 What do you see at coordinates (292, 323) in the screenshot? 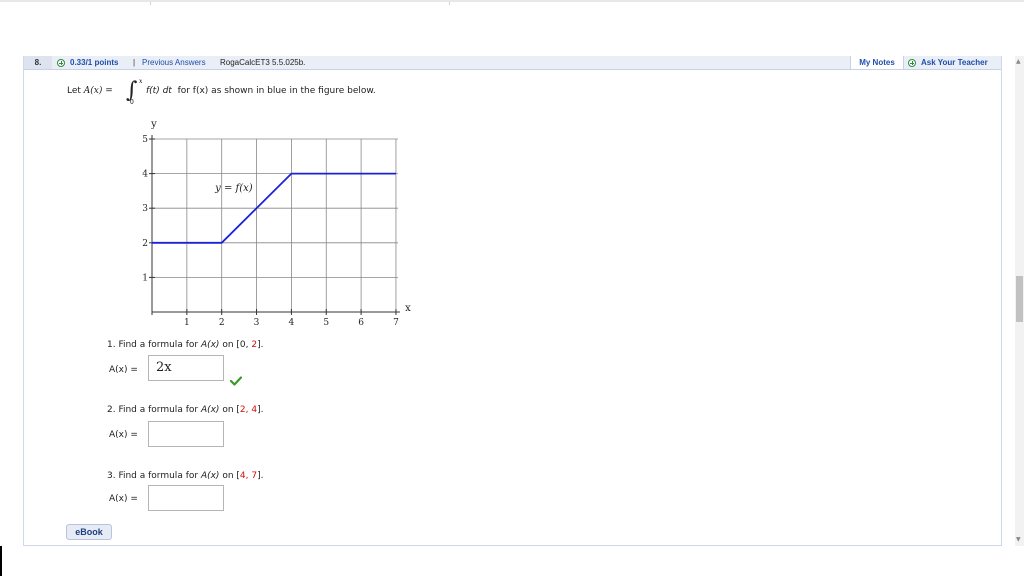
I see `x-tick-label: 4` at bounding box center [292, 323].